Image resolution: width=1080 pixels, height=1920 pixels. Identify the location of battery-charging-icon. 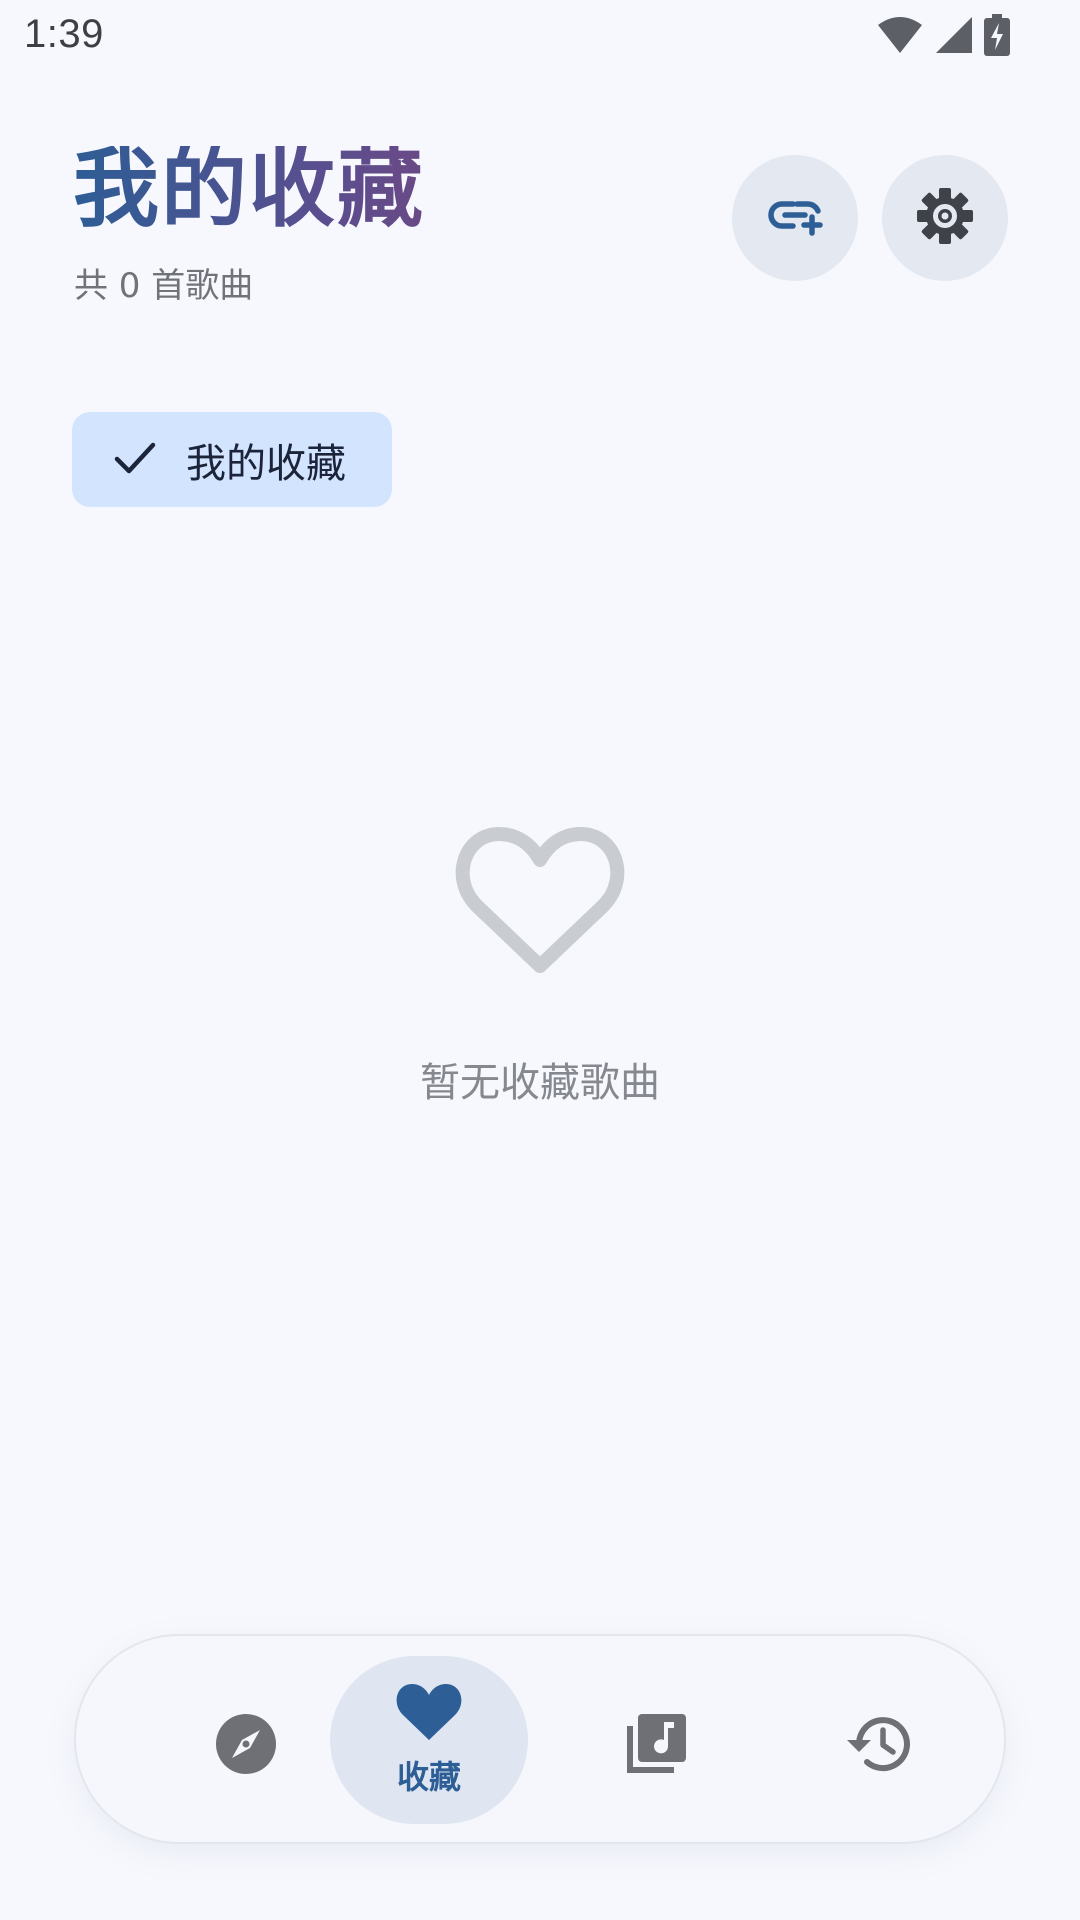
(997, 35).